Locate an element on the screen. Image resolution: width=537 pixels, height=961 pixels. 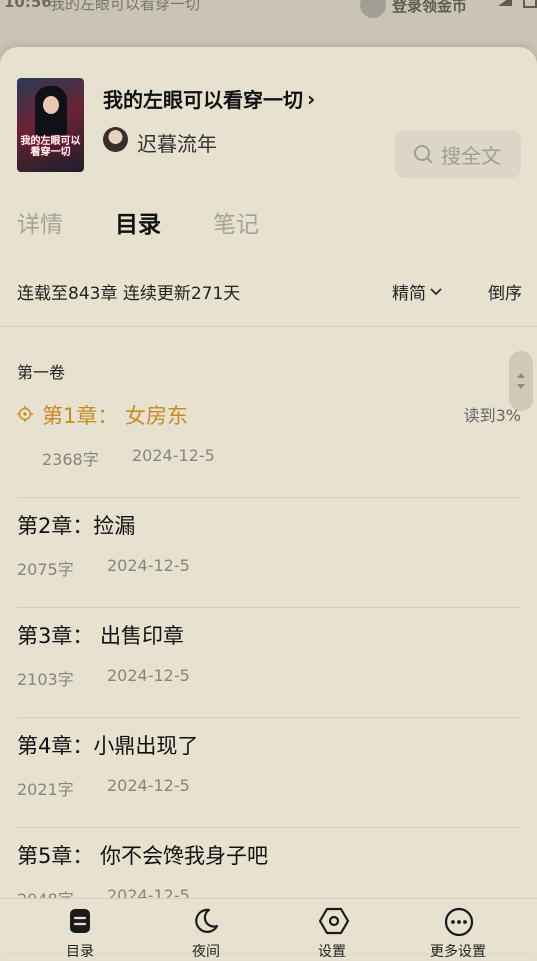
nav-more-settings: 更多设置 is located at coordinates (458, 929).